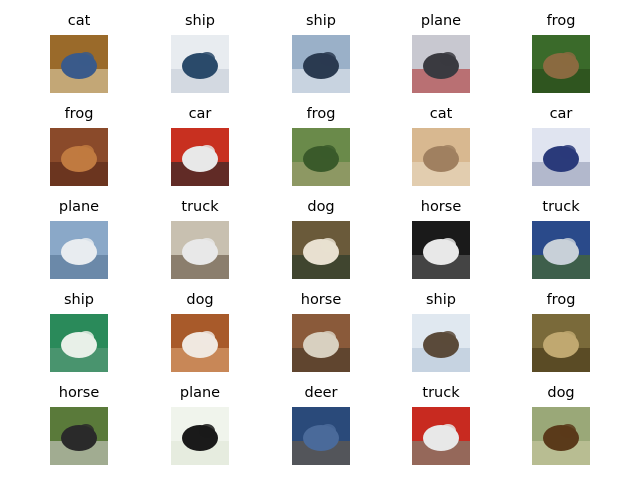  Describe the element at coordinates (321, 393) in the screenshot. I see `image-label: deer` at that location.